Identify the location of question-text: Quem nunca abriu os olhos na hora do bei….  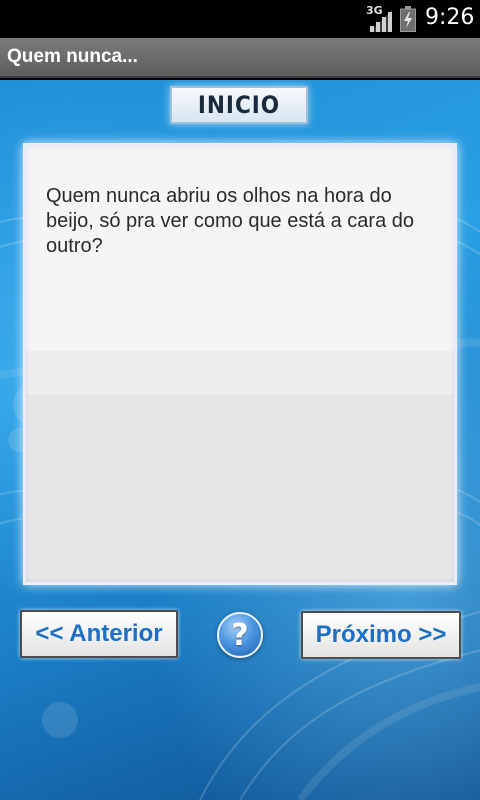
(230, 221).